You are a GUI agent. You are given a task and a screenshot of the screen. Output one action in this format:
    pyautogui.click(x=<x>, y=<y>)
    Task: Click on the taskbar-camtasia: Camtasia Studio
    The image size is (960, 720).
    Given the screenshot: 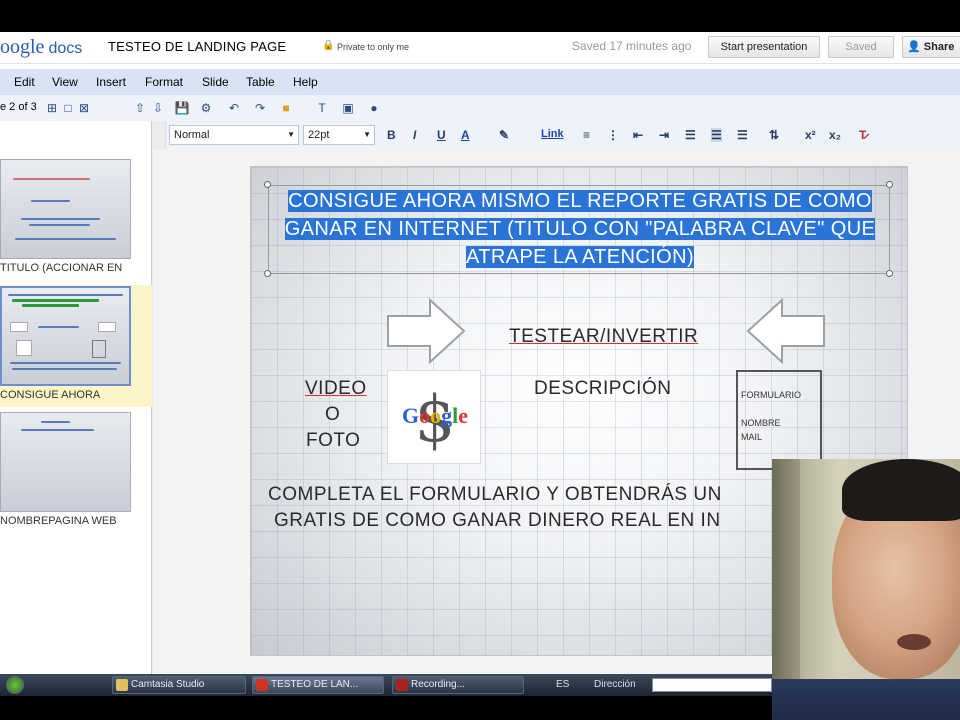 What is the action you would take?
    pyautogui.click(x=179, y=685)
    